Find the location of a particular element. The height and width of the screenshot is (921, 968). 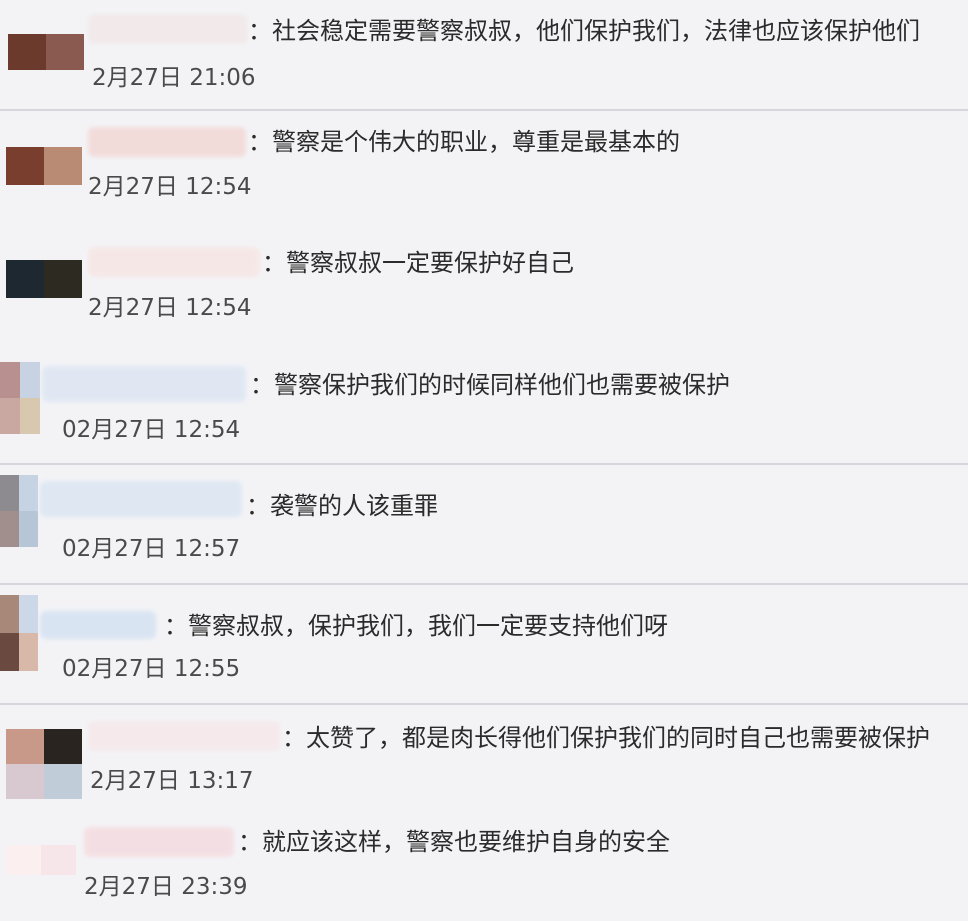

comment-timestamp: 02月27日 12:57 is located at coordinates (151, 549).